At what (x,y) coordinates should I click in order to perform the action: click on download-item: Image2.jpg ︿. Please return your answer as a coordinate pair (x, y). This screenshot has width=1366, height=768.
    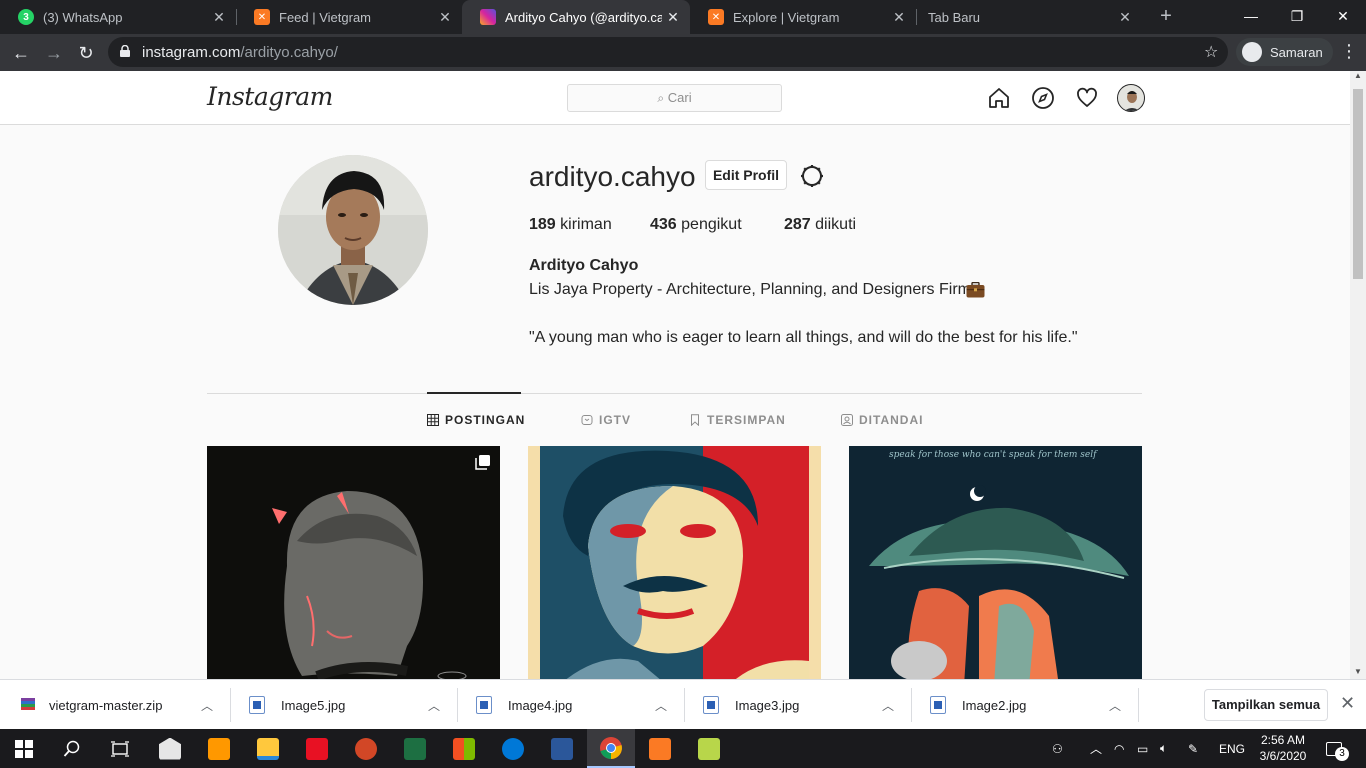
    Looking at the image, I should click on (1034, 705).